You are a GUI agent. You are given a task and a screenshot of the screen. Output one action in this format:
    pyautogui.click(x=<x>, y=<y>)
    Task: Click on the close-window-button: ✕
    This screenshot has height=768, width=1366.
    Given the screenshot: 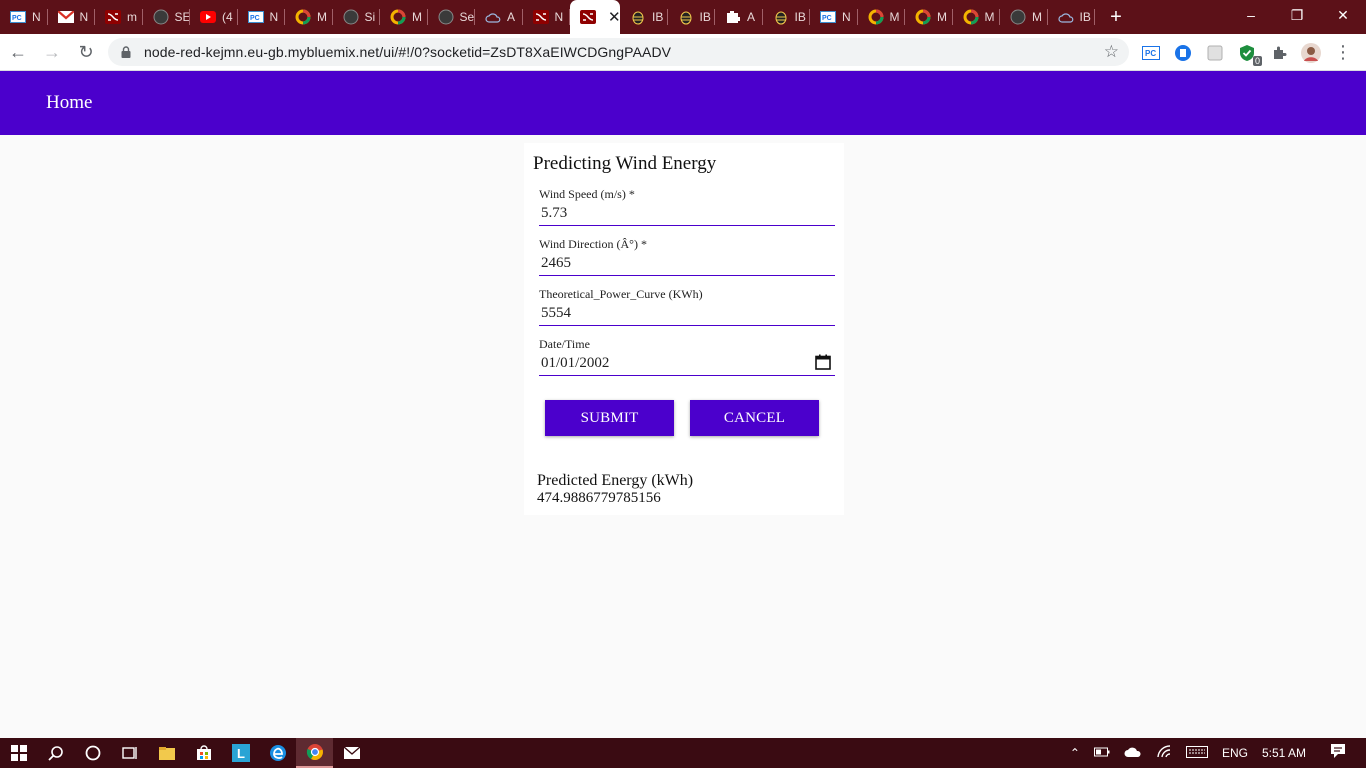 What is the action you would take?
    pyautogui.click(x=1343, y=15)
    